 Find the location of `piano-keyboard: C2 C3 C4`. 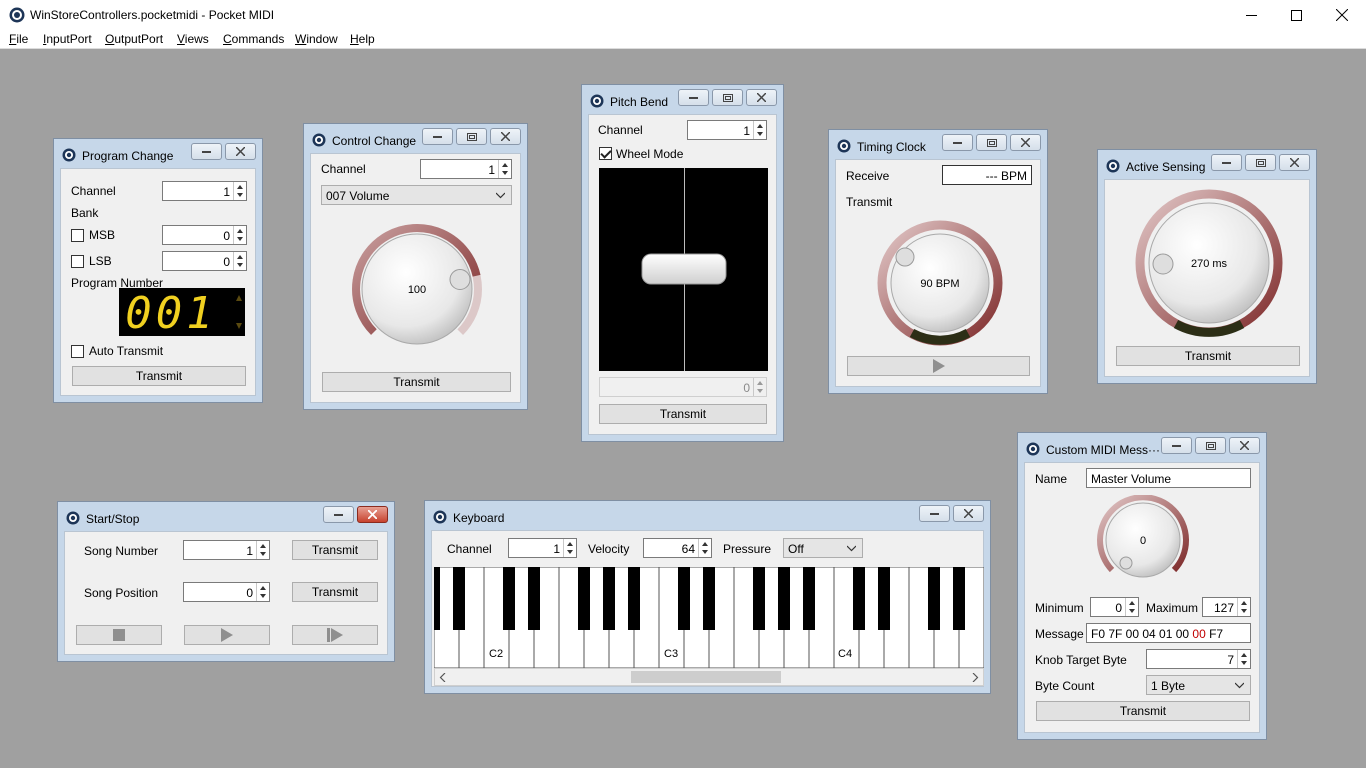

piano-keyboard: C2 C3 C4 is located at coordinates (709, 617).